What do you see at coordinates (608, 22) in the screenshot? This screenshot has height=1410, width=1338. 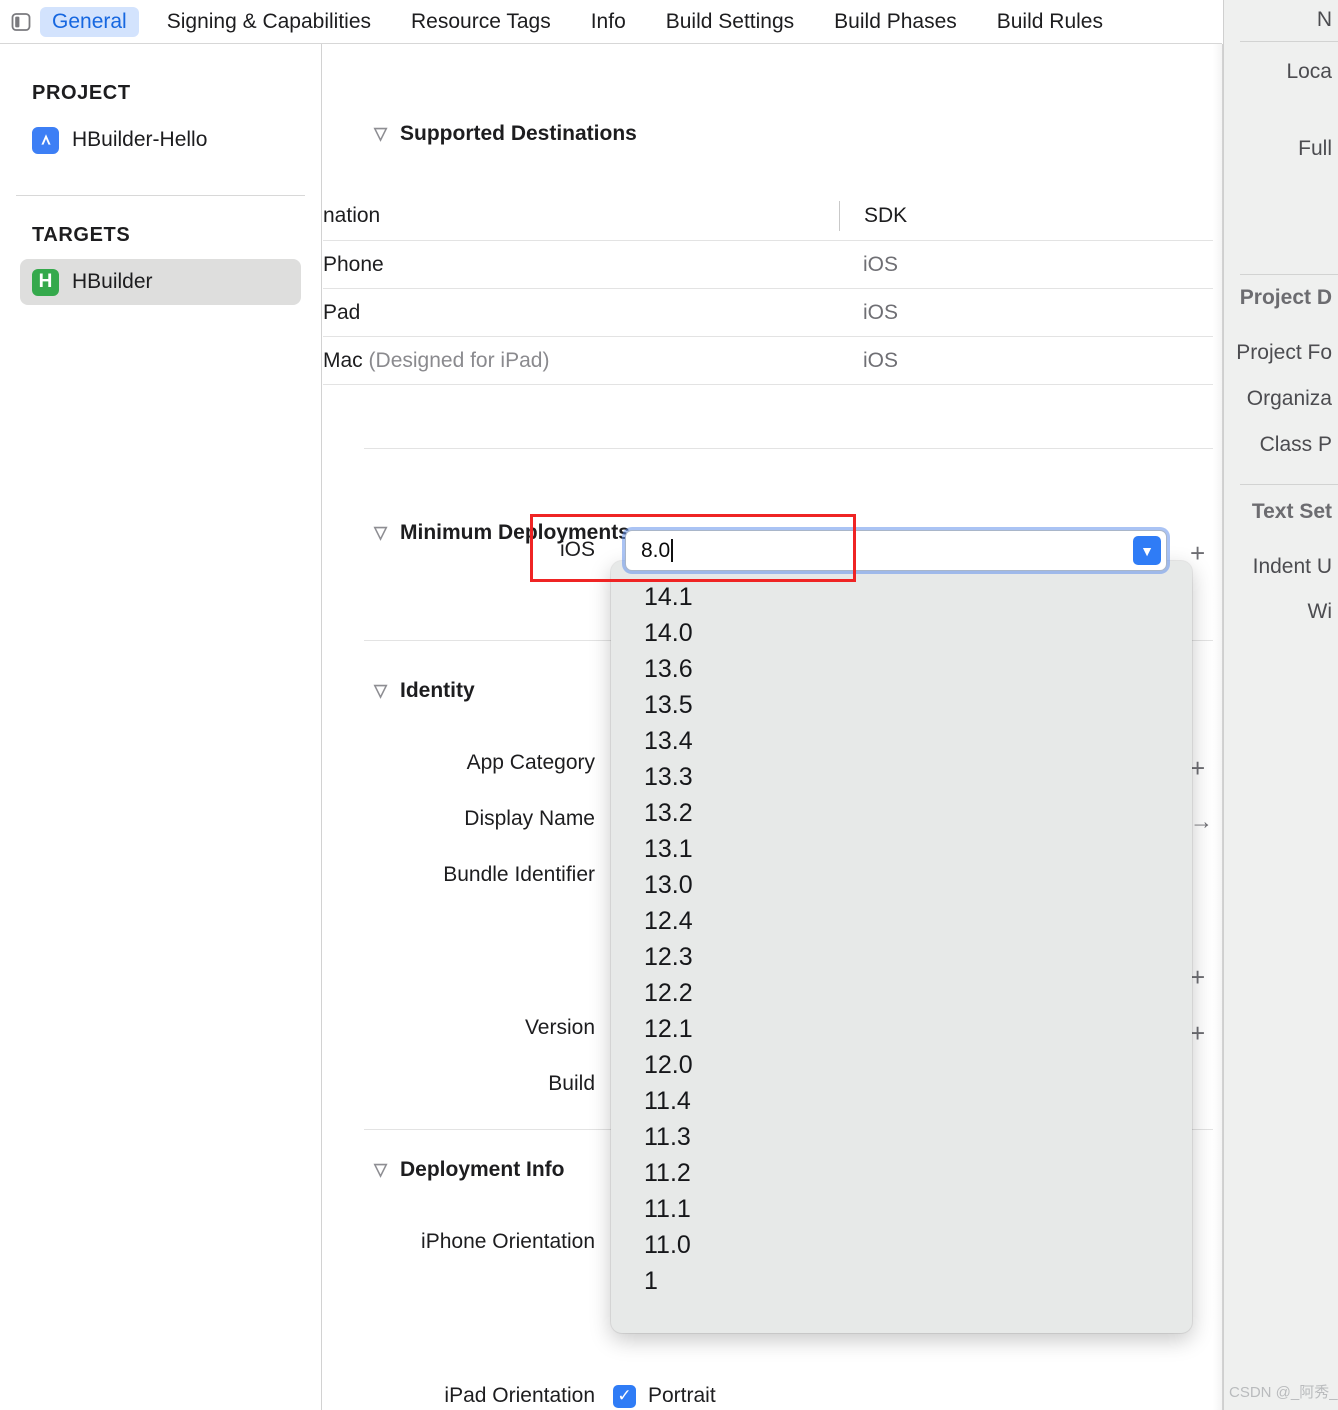 I see `tab-info: Info` at bounding box center [608, 22].